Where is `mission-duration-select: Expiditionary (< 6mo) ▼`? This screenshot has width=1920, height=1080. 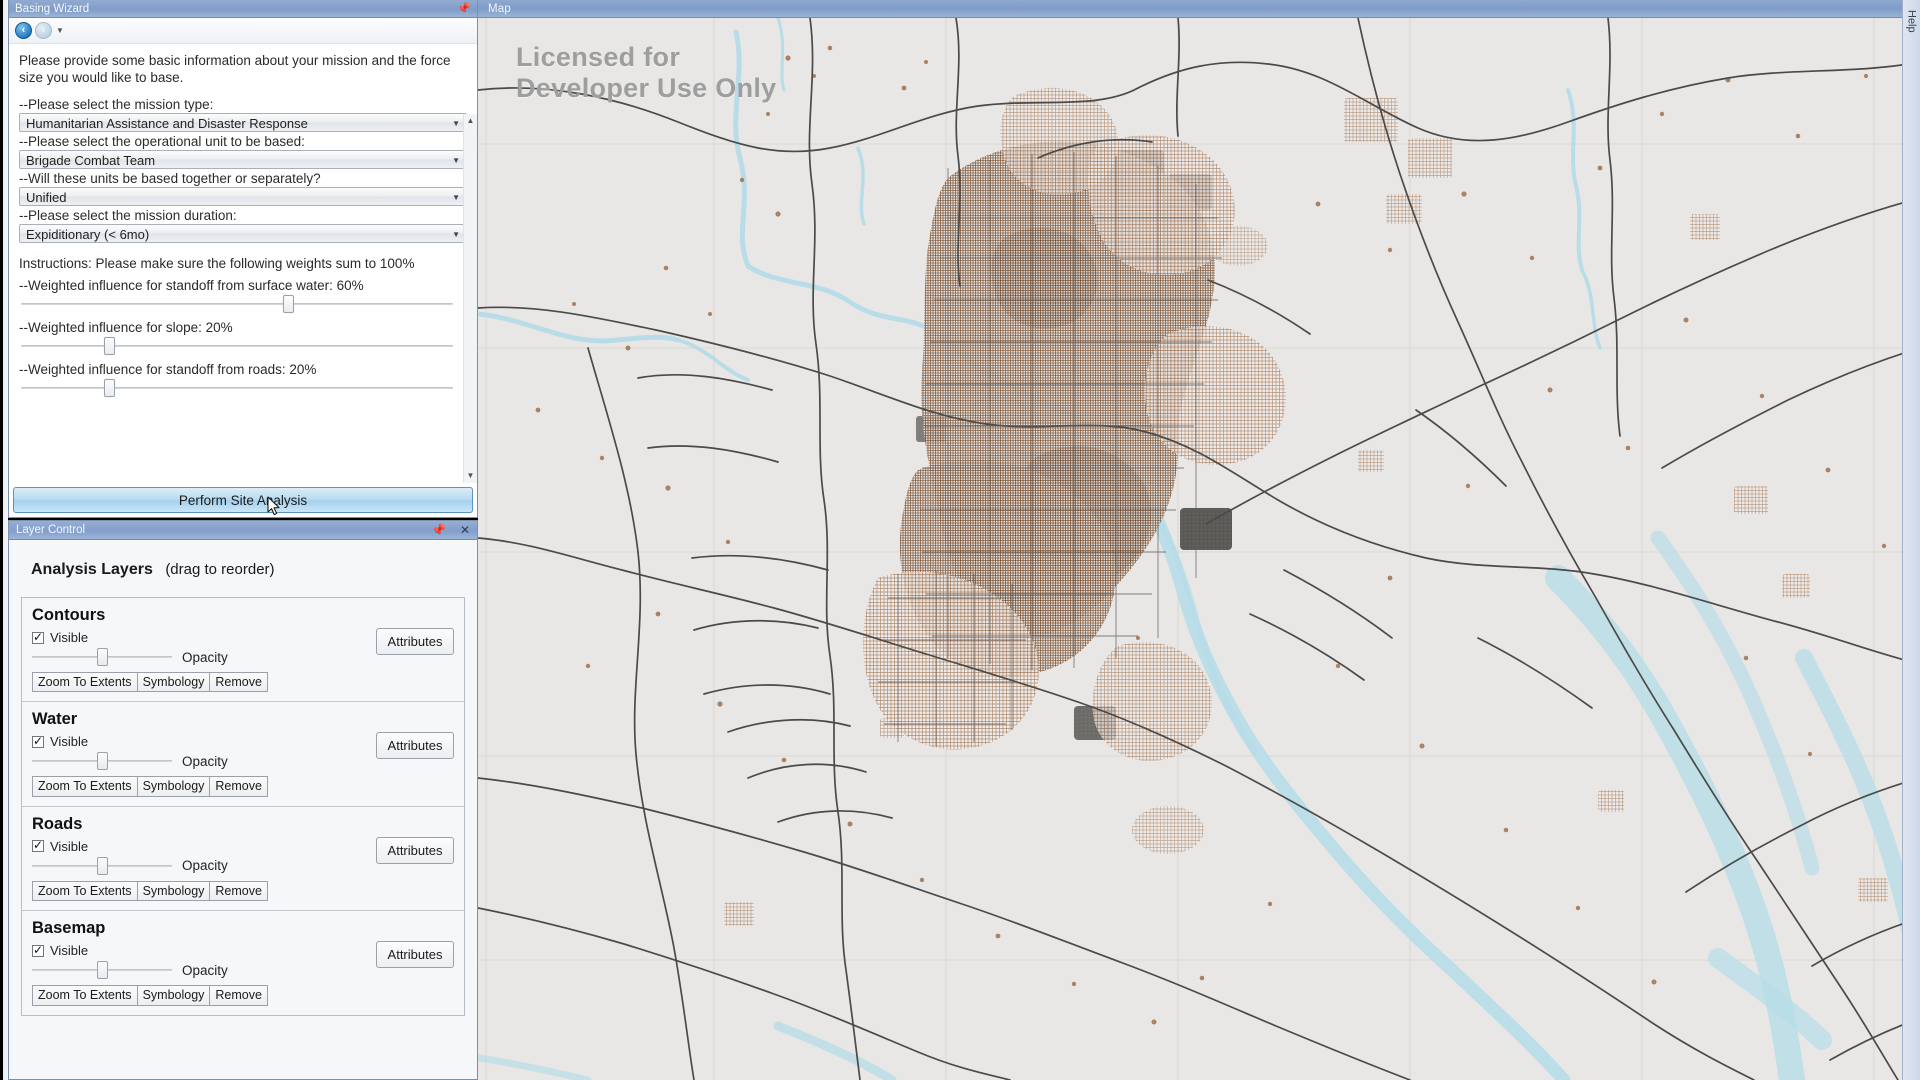
mission-duration-select: Expiditionary (< 6mo) ▼ is located at coordinates (243, 233).